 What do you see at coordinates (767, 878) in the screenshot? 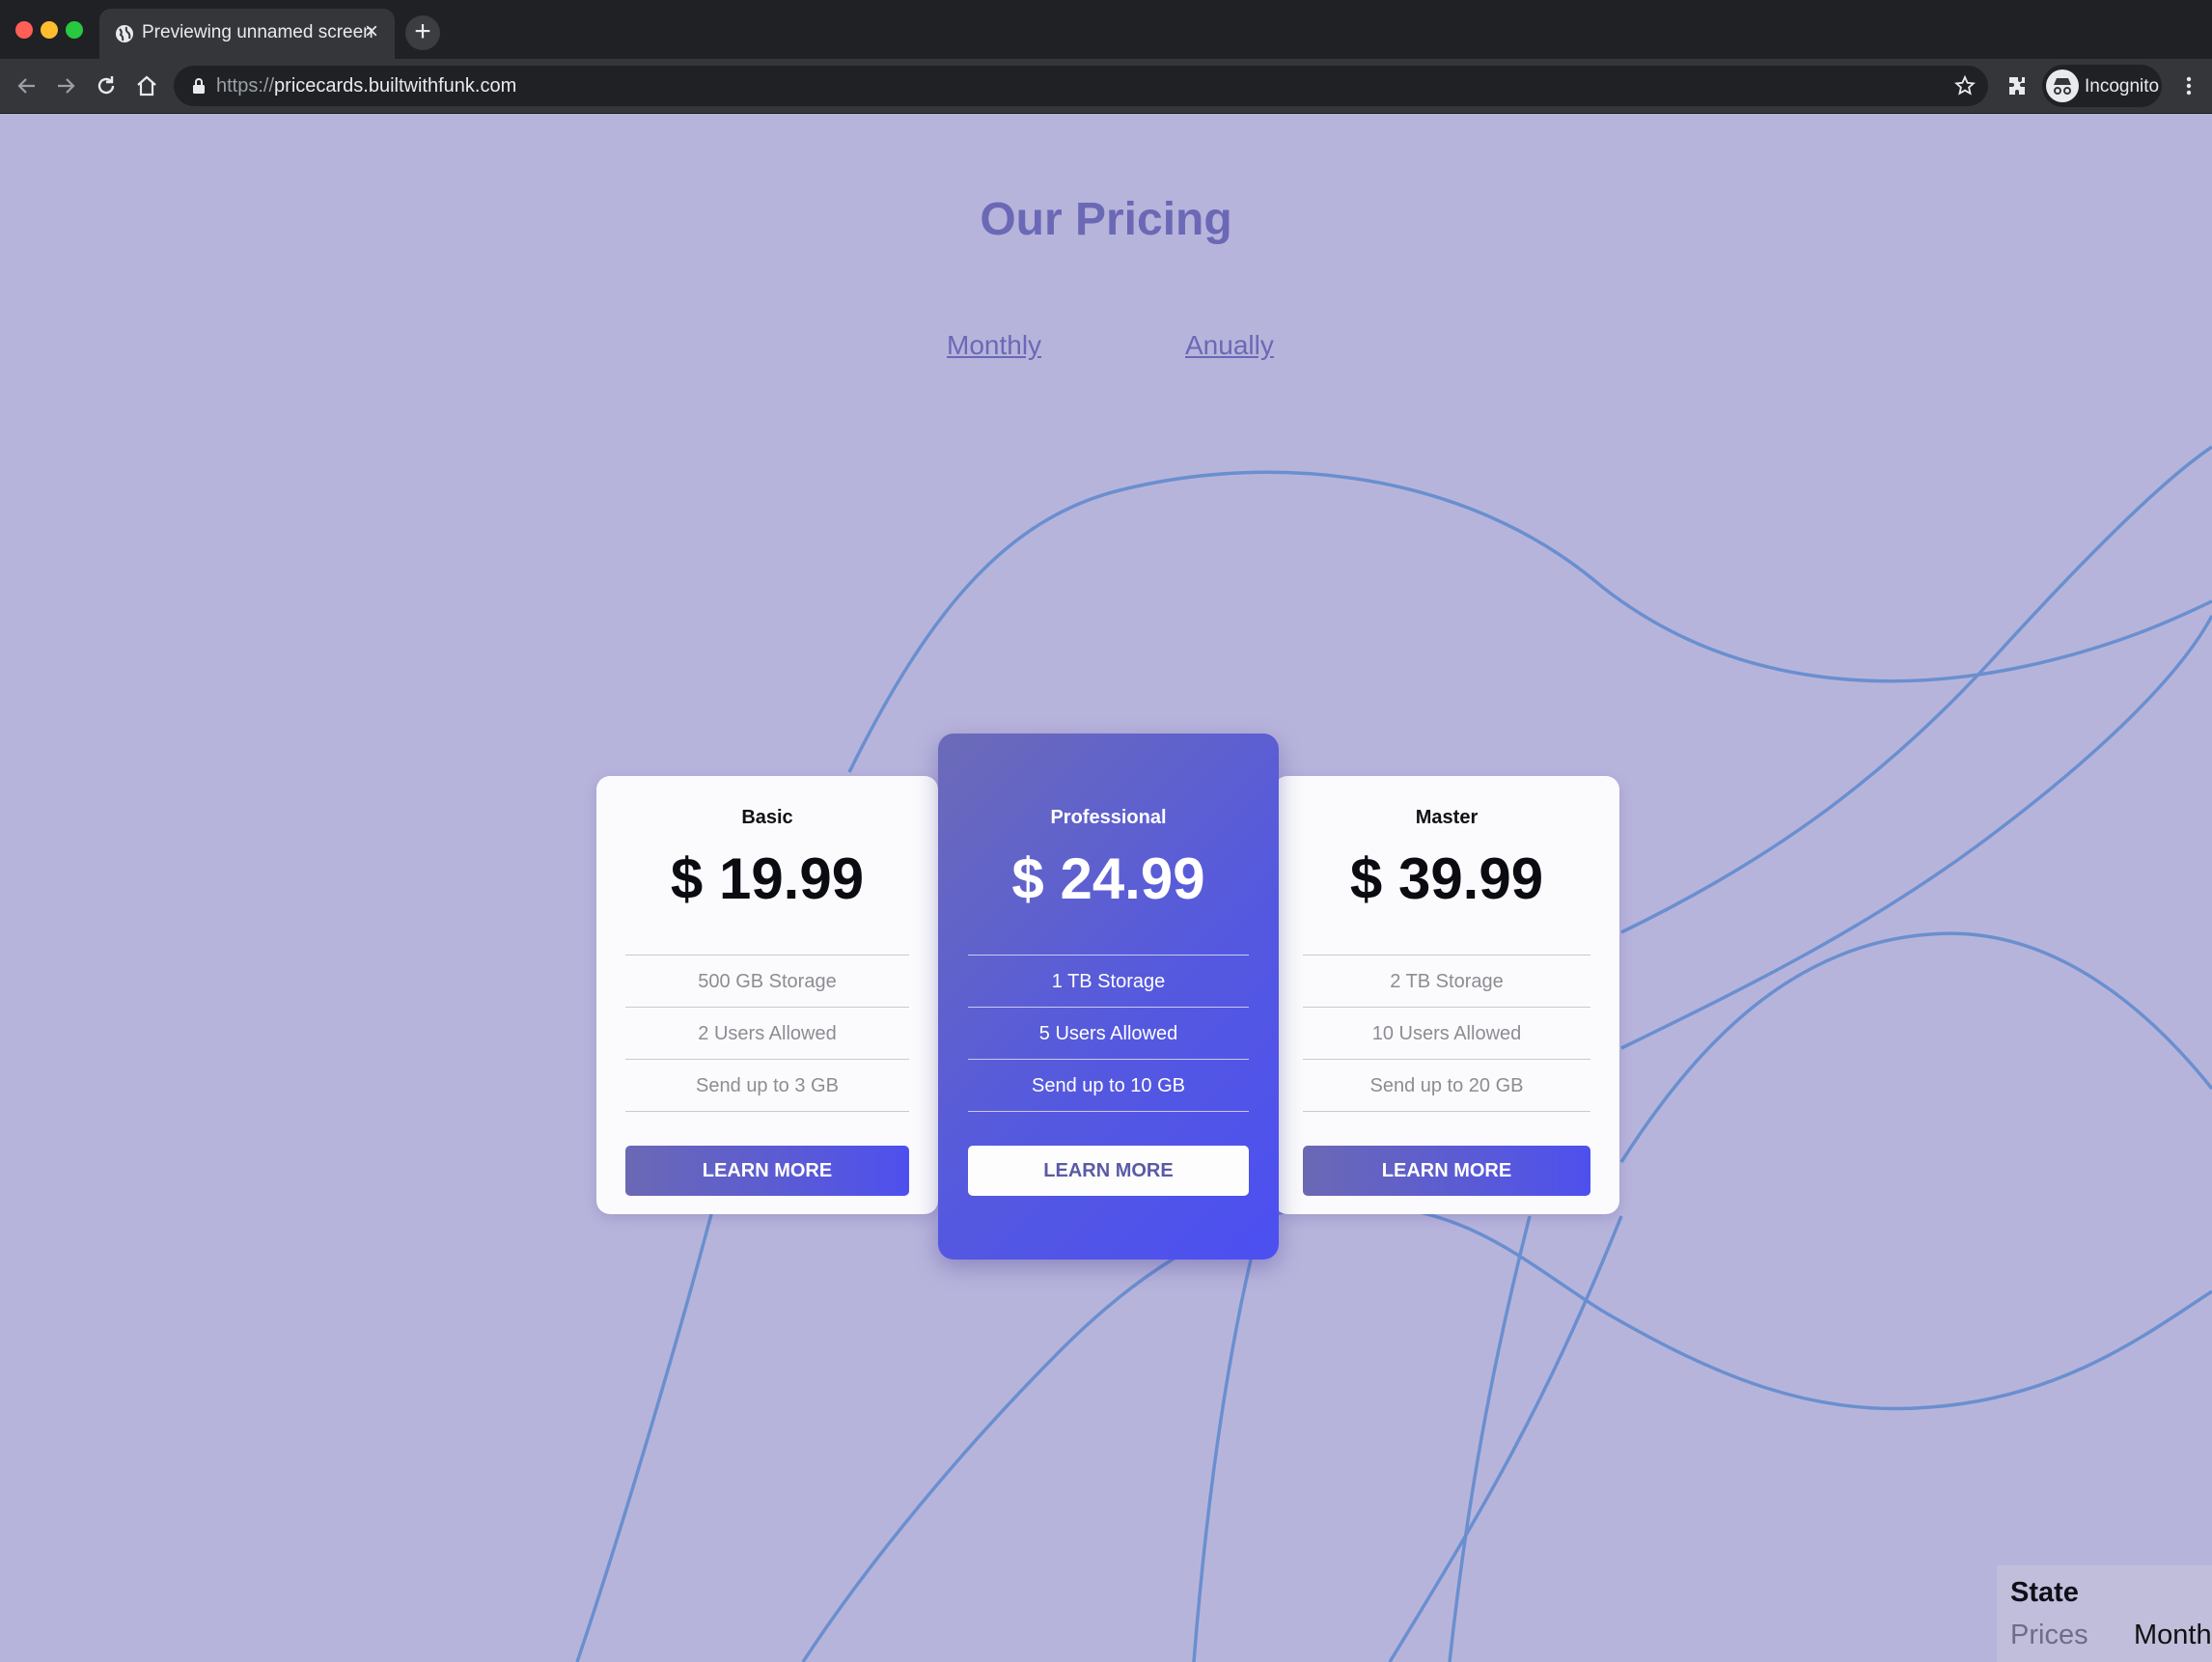
I see `plan-price: $ 19.99` at bounding box center [767, 878].